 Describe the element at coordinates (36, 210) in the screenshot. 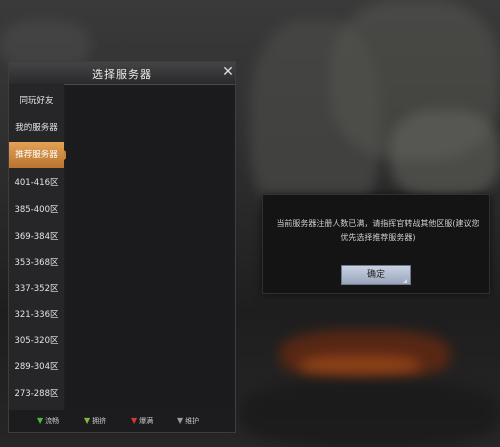

I see `tab-range-385-400: 385-400区` at that location.